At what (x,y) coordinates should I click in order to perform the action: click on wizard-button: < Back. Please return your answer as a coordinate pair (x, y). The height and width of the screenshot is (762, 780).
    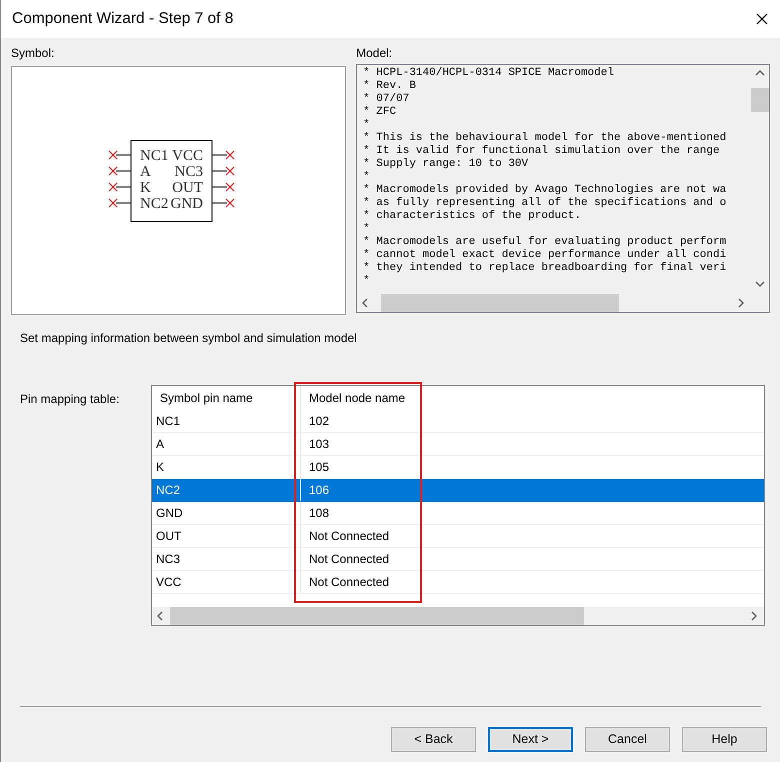
    Looking at the image, I should click on (433, 739).